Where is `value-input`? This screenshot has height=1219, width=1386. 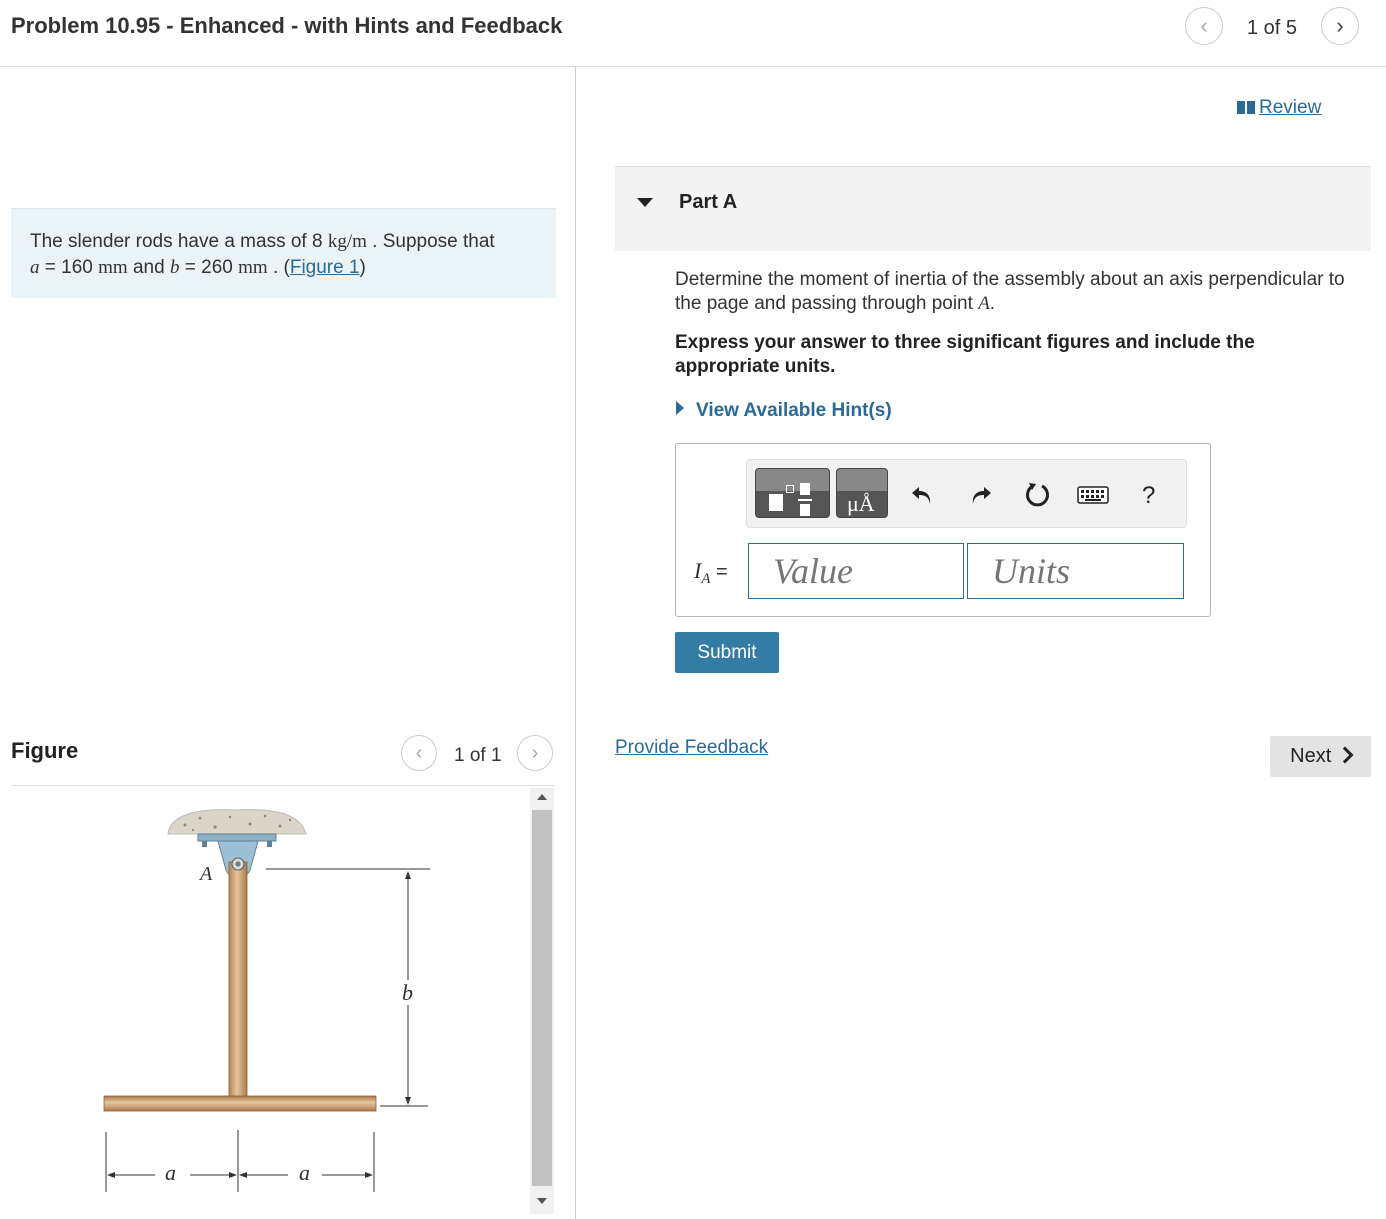 value-input is located at coordinates (856, 571).